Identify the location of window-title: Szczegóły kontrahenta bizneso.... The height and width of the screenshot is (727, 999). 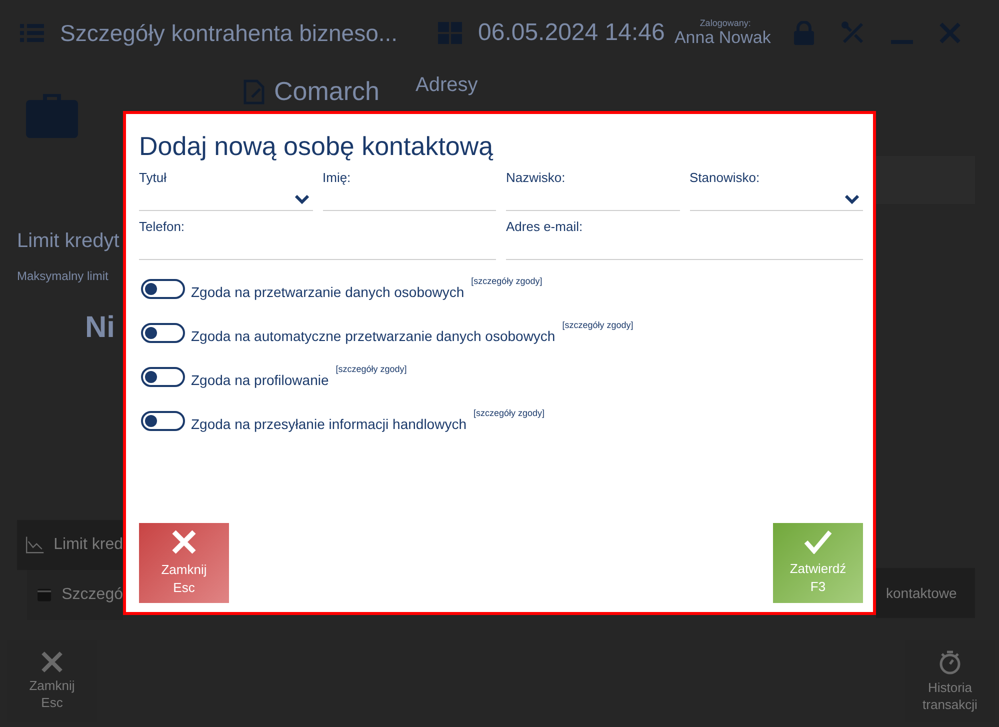
(229, 33).